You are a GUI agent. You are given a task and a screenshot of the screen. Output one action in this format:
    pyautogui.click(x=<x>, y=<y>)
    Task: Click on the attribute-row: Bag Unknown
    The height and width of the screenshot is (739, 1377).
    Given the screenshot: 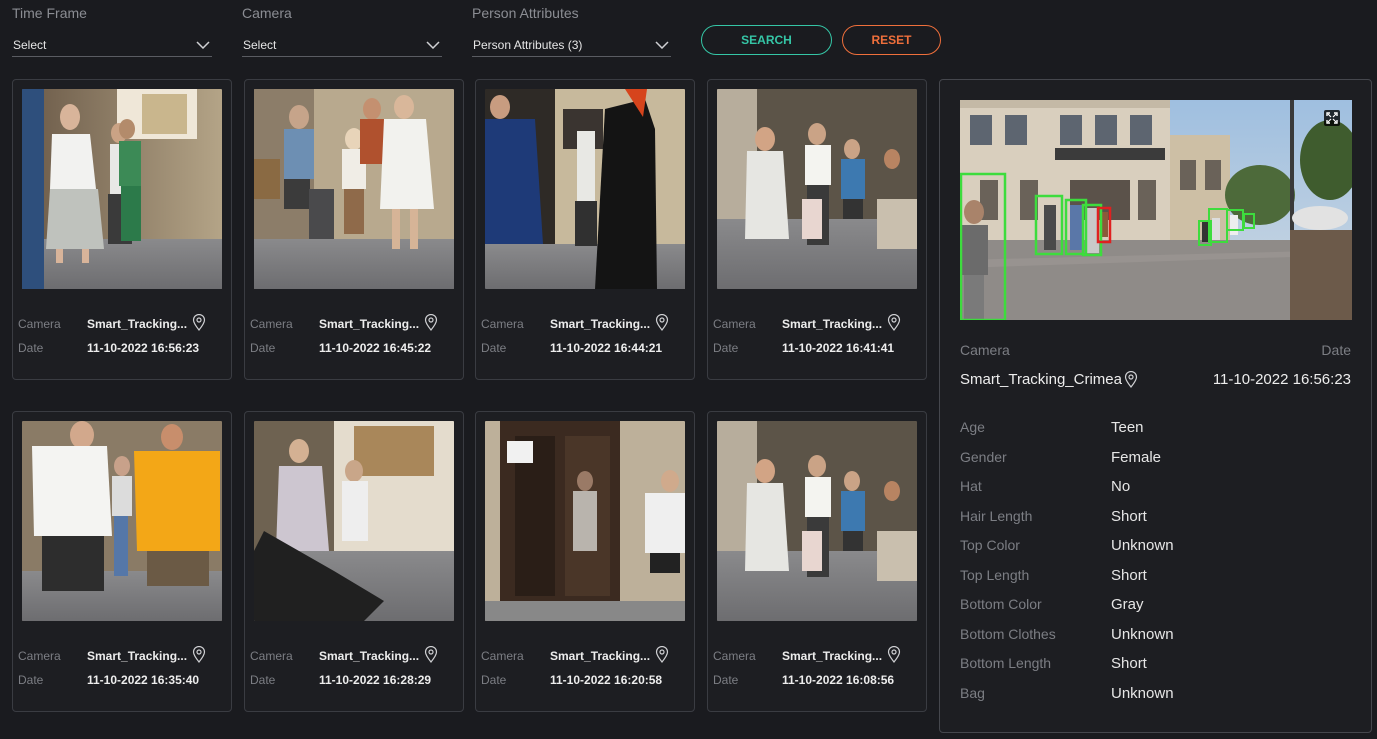 What is the action you would take?
    pyautogui.click(x=1155, y=695)
    